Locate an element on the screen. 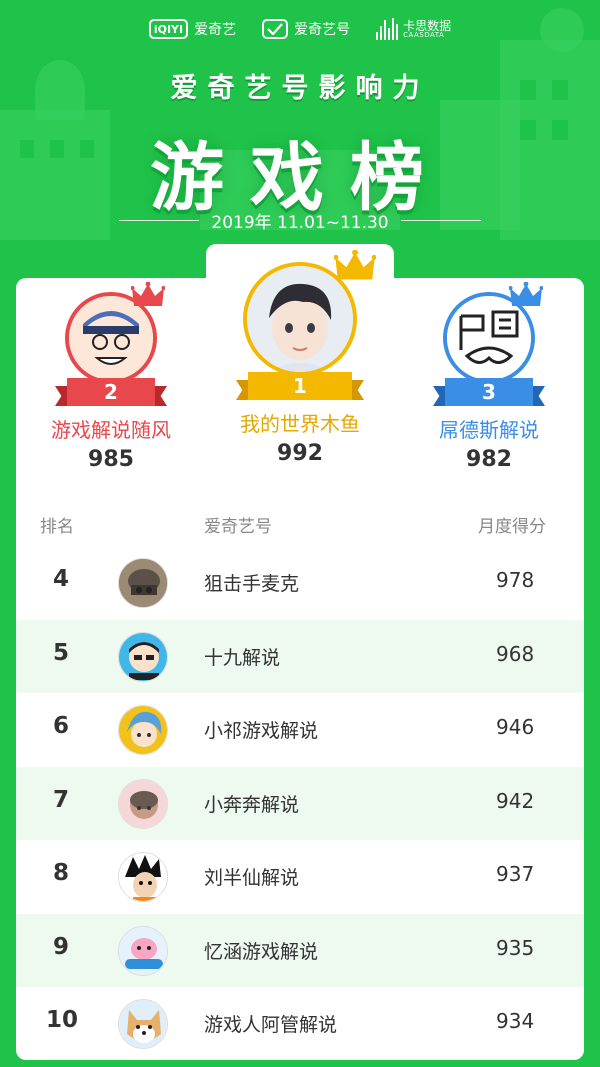  table-header: 排名 爱奇艺号 月度得分 is located at coordinates (300, 523).